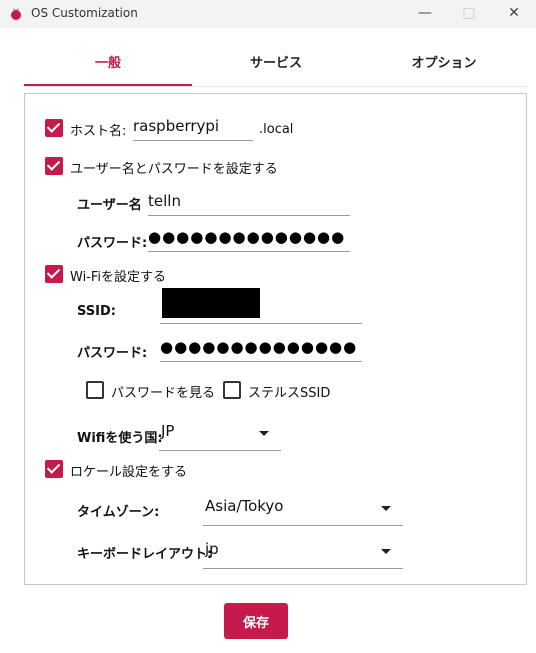 The height and width of the screenshot is (653, 536). What do you see at coordinates (54, 469) in the screenshot?
I see `locale-checkbox` at bounding box center [54, 469].